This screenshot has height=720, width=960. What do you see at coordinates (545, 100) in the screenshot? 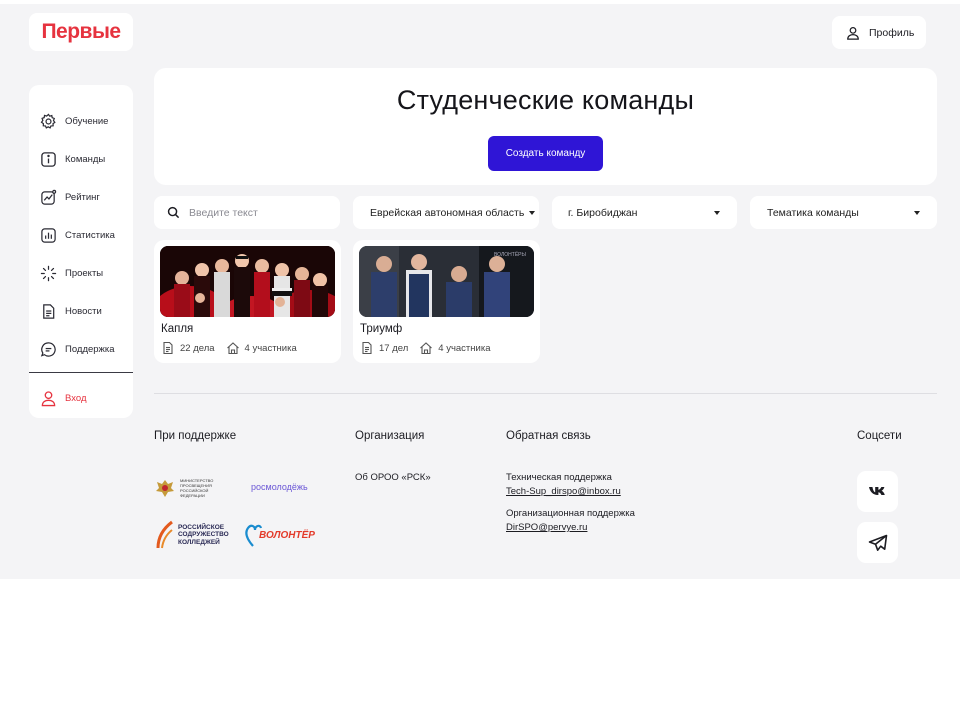
I see `page-title: Студенческие команды` at bounding box center [545, 100].